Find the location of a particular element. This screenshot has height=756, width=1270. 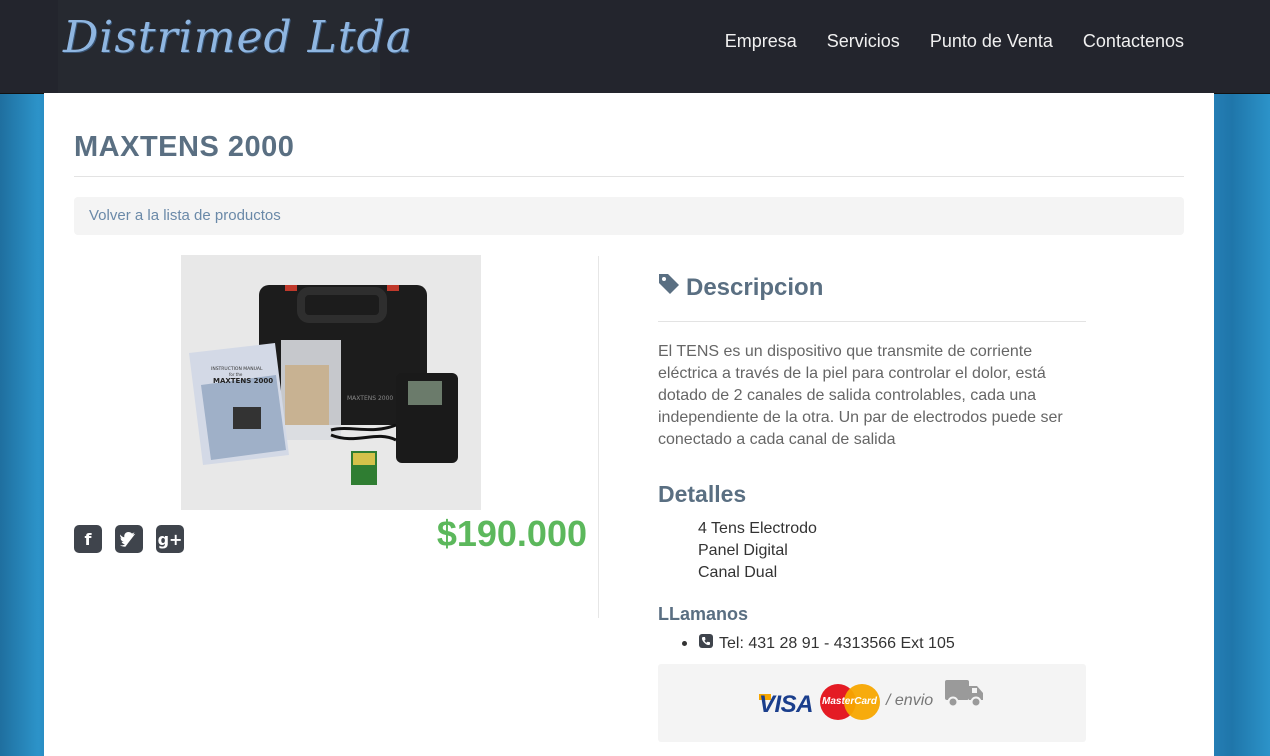

payment-methods-box: VISA MasterCard / envio is located at coordinates (872, 703).